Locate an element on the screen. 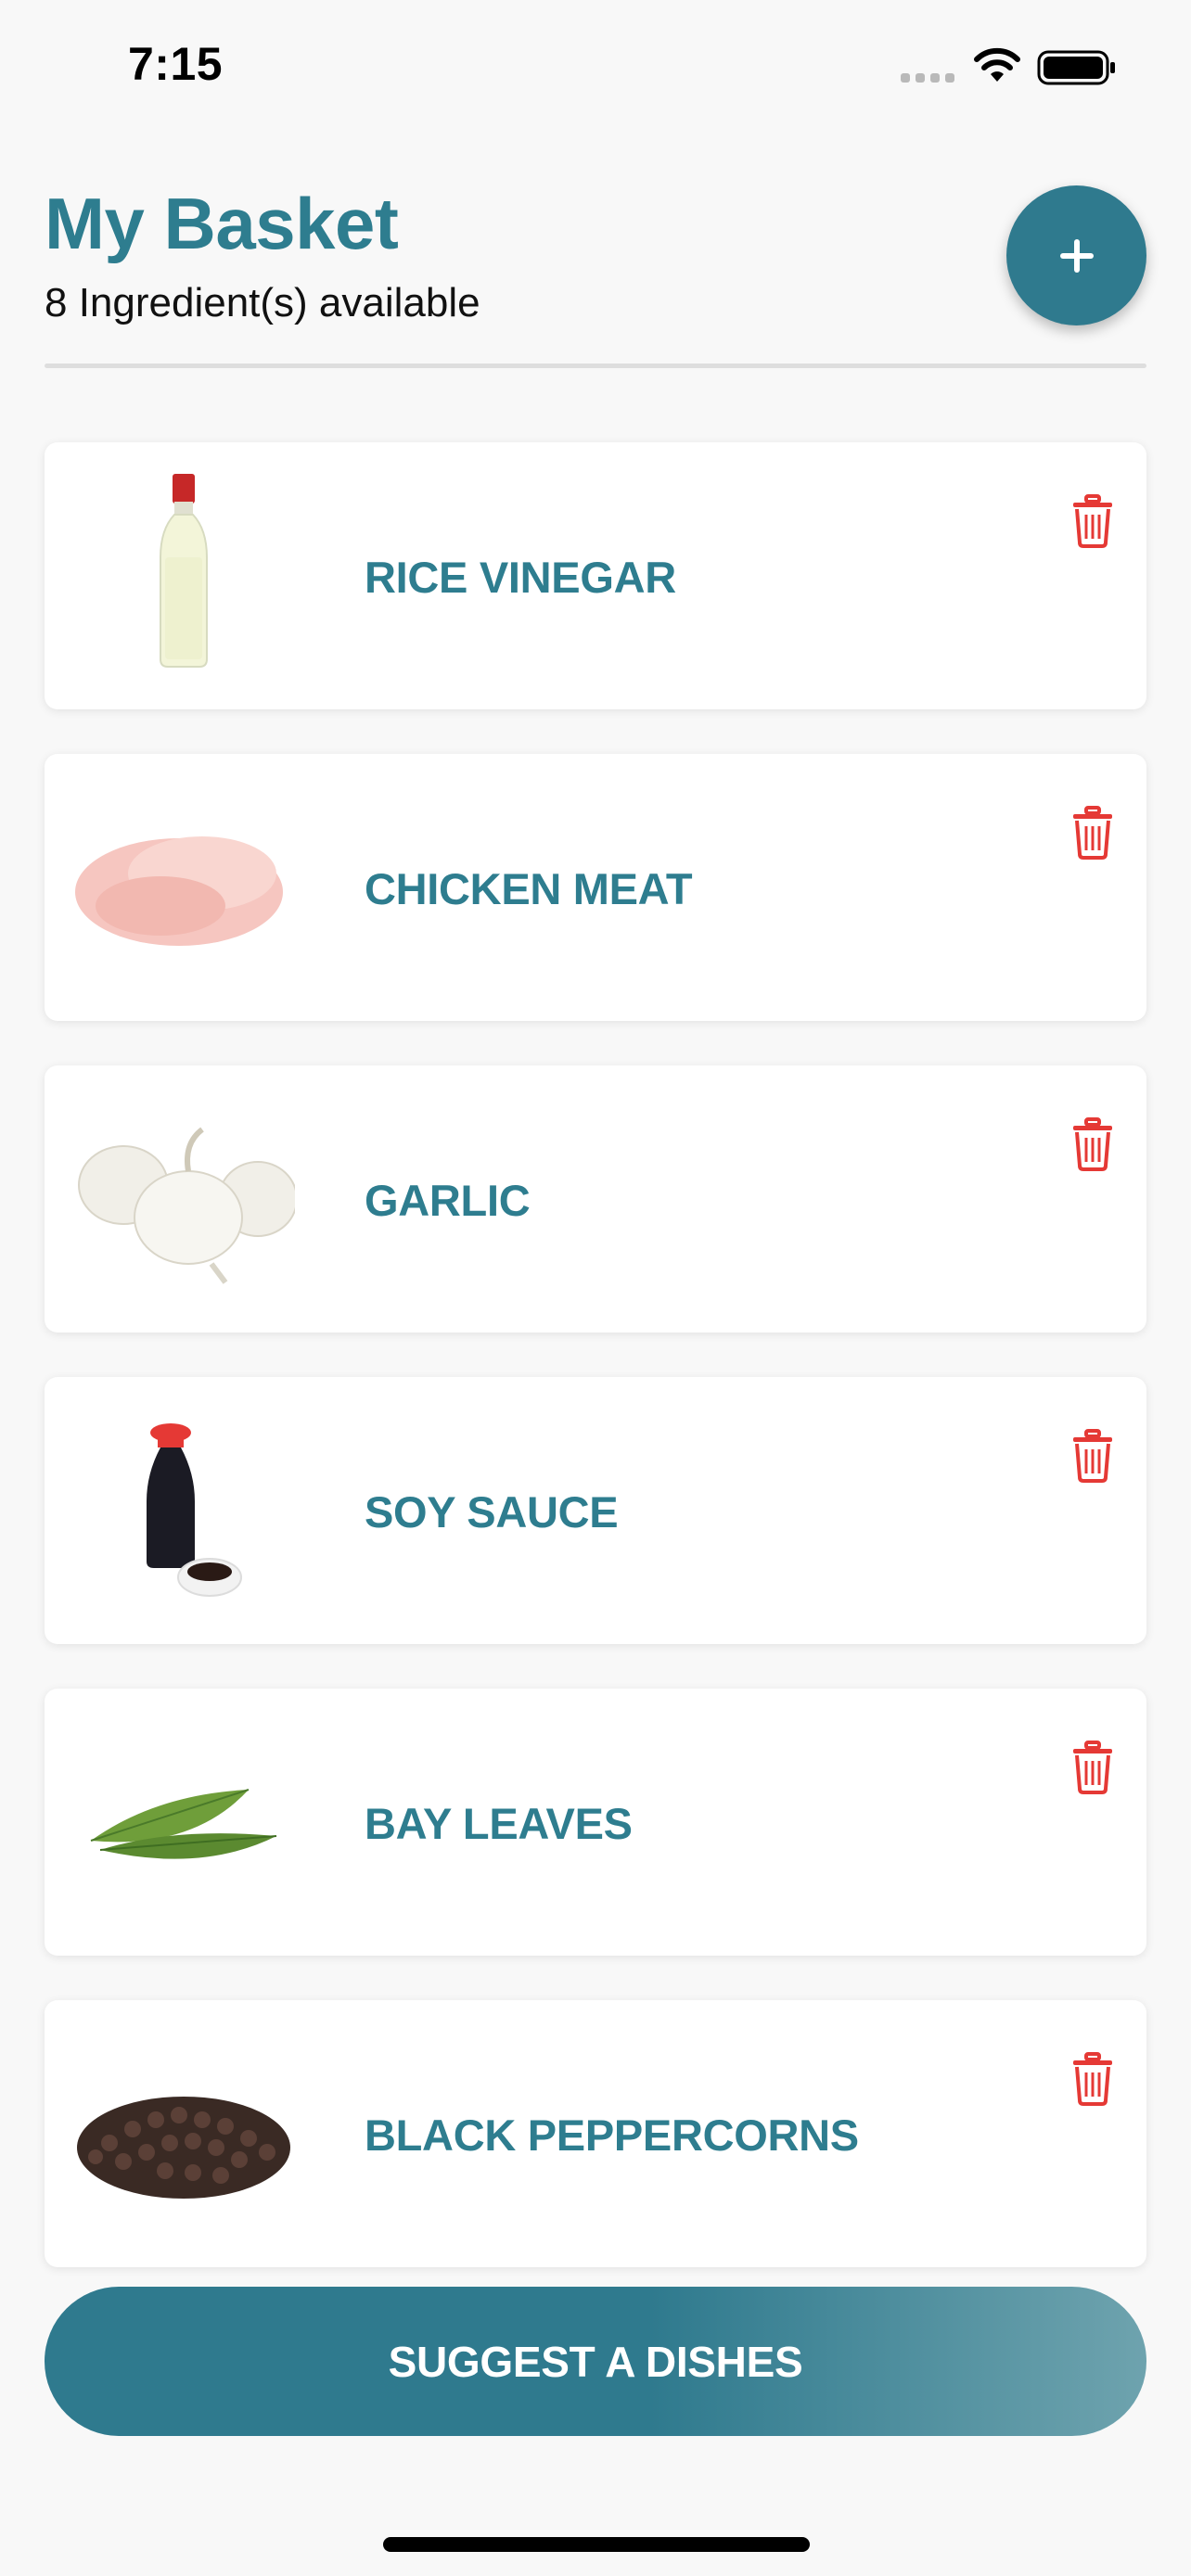  header-divider is located at coordinates (595, 365).